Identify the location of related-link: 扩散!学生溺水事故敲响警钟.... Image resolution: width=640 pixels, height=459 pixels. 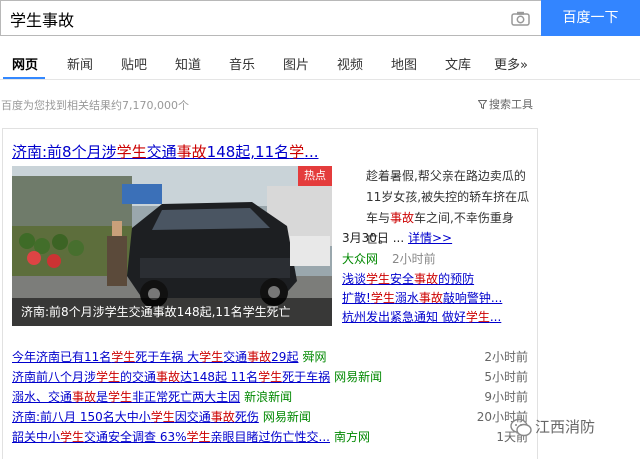
(437, 298).